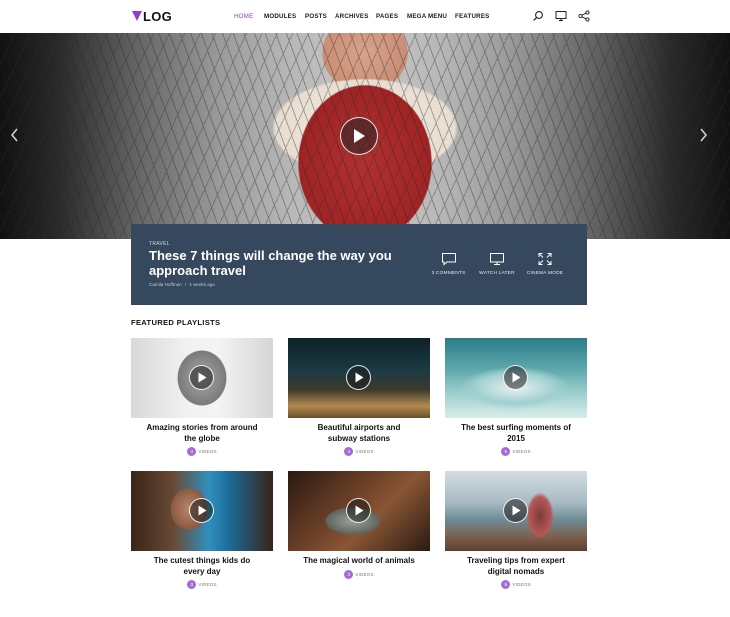 This screenshot has height=617, width=730. Describe the element at coordinates (516, 433) in the screenshot. I see `playlist-title: The best surfing moments of 2015` at that location.